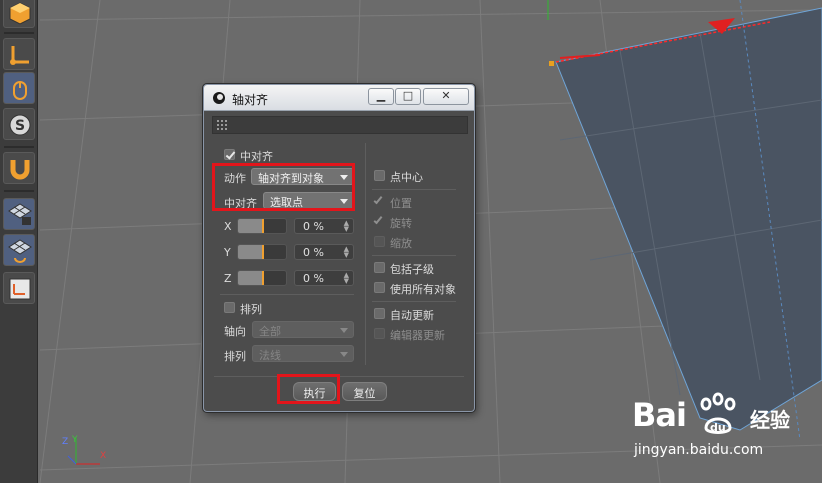 The image size is (822, 483). What do you see at coordinates (291, 178) in the screenshot?
I see `action-value: 轴对齐到对象` at bounding box center [291, 178].